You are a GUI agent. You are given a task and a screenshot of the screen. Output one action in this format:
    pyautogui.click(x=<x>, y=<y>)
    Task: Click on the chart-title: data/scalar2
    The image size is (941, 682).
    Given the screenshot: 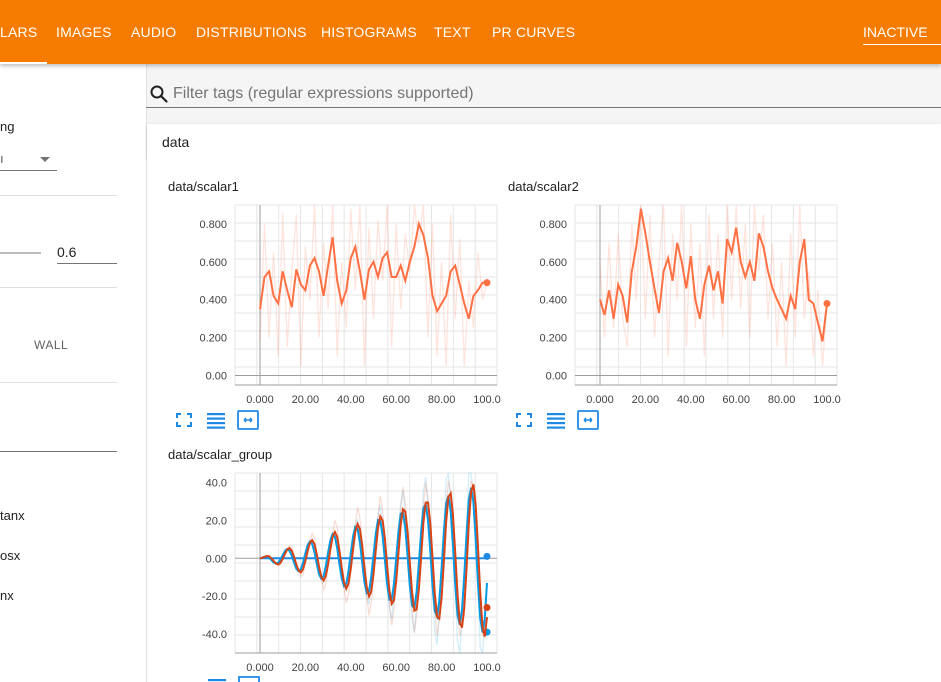 What is the action you would take?
    pyautogui.click(x=543, y=186)
    